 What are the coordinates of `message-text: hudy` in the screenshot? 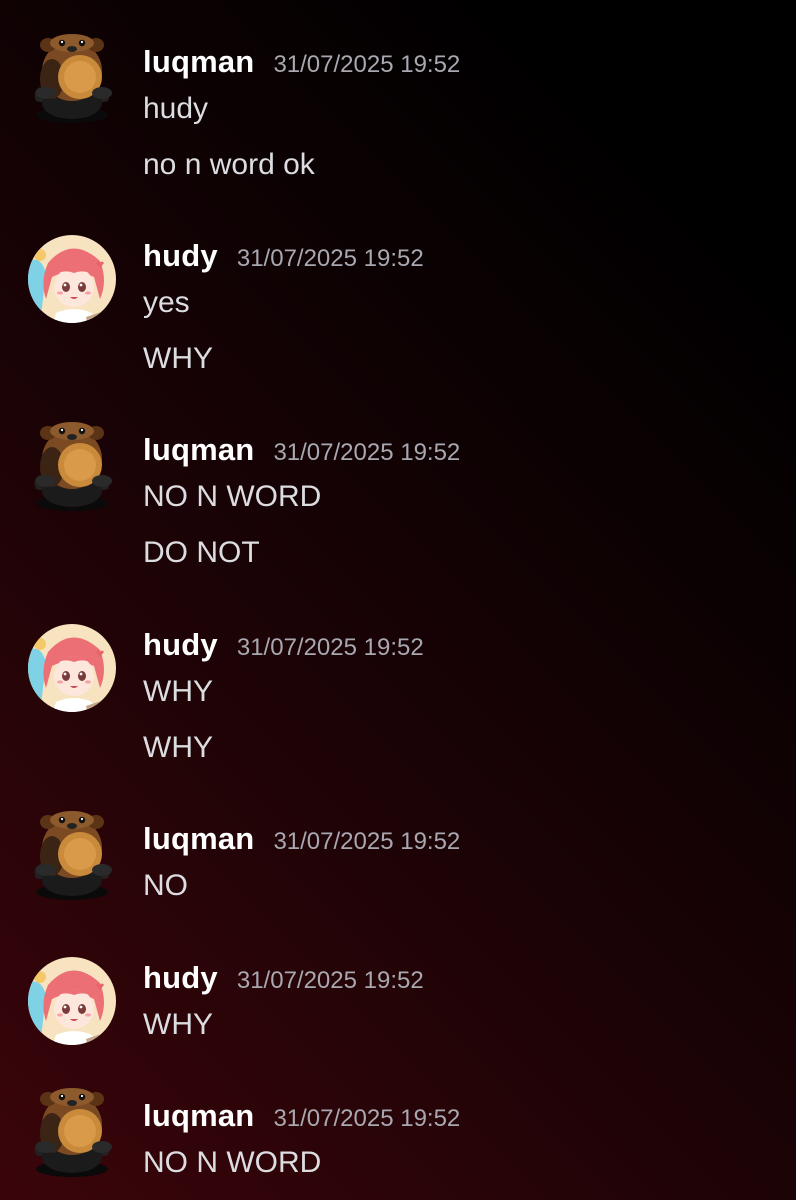 It's located at (176, 108).